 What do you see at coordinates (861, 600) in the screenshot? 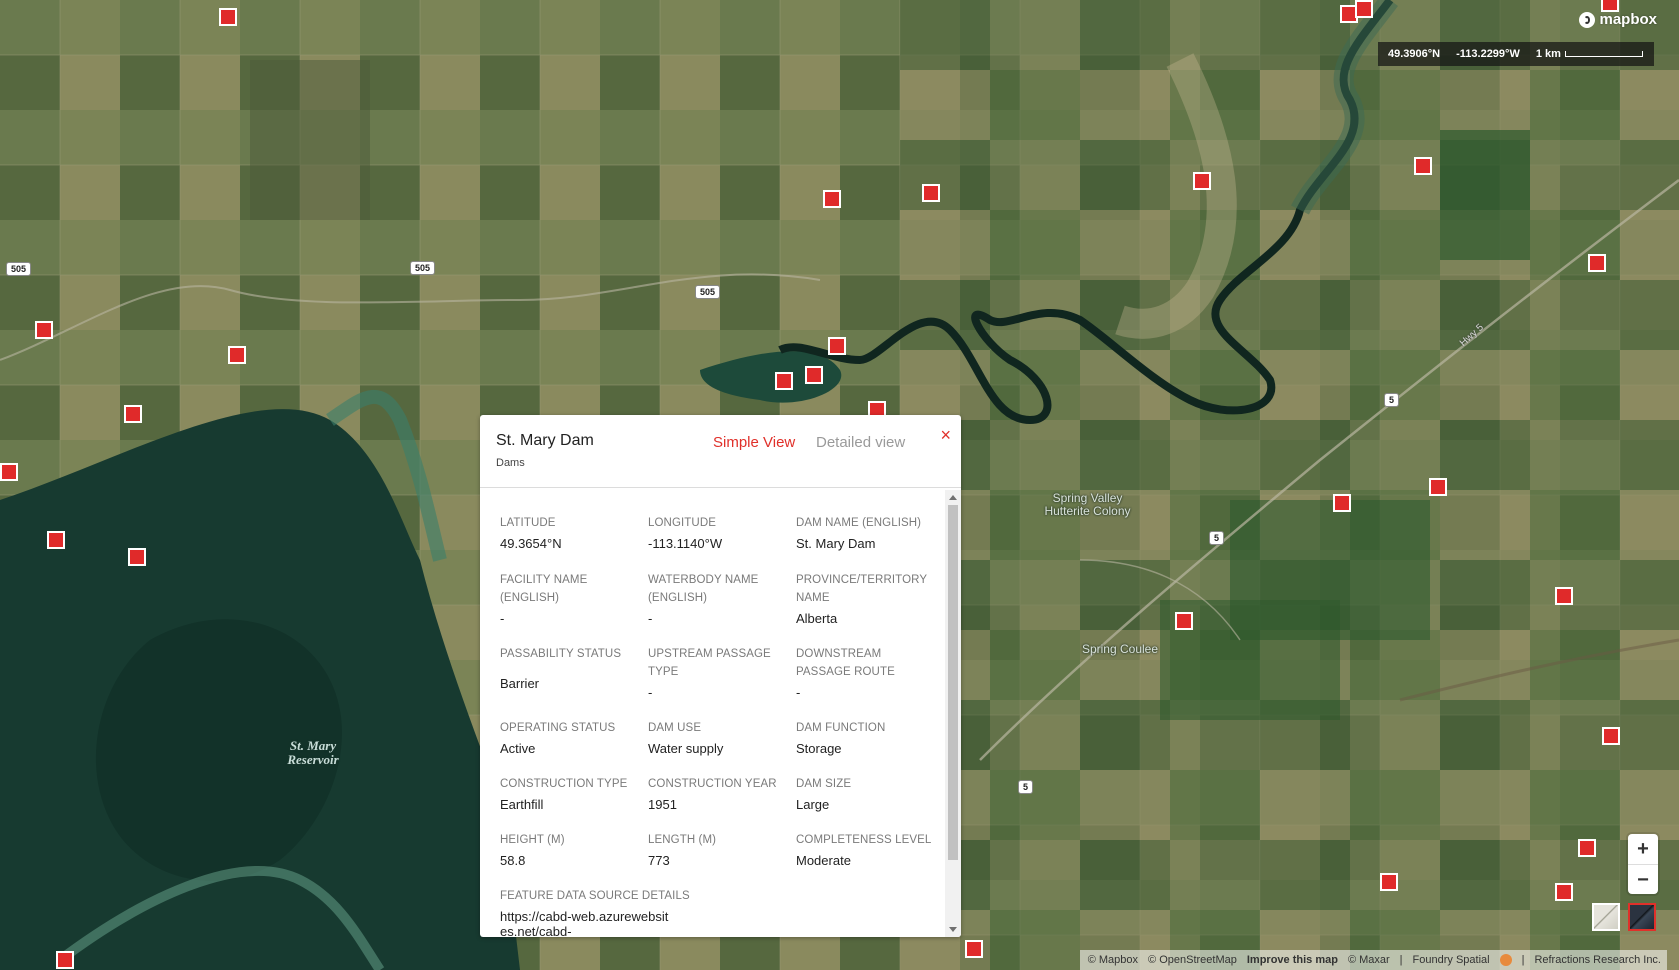
I see `field-province: PROVINCE/TERRITORY NAME Alberta` at bounding box center [861, 600].